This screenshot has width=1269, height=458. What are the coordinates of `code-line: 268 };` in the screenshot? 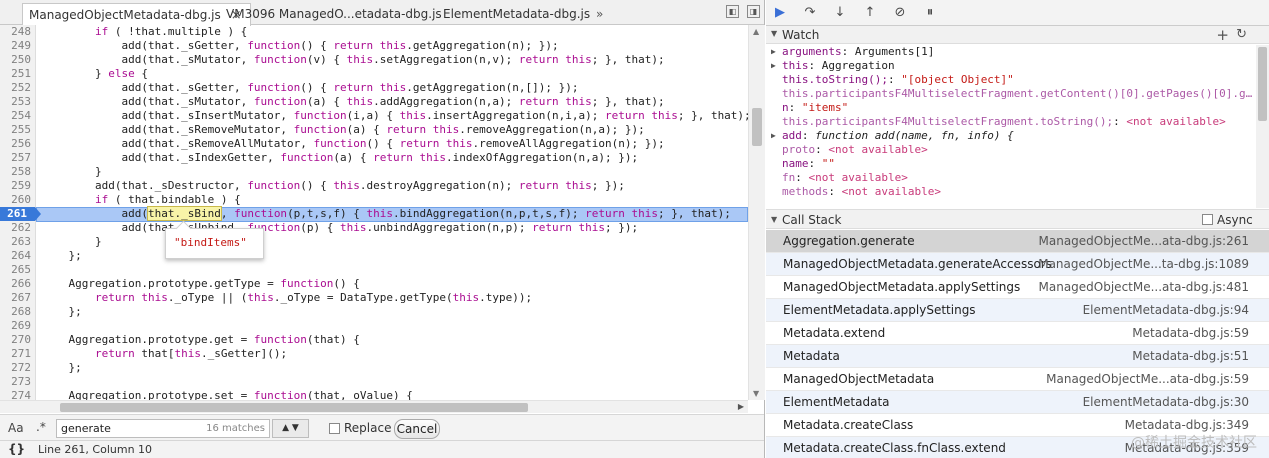 It's located at (374, 312).